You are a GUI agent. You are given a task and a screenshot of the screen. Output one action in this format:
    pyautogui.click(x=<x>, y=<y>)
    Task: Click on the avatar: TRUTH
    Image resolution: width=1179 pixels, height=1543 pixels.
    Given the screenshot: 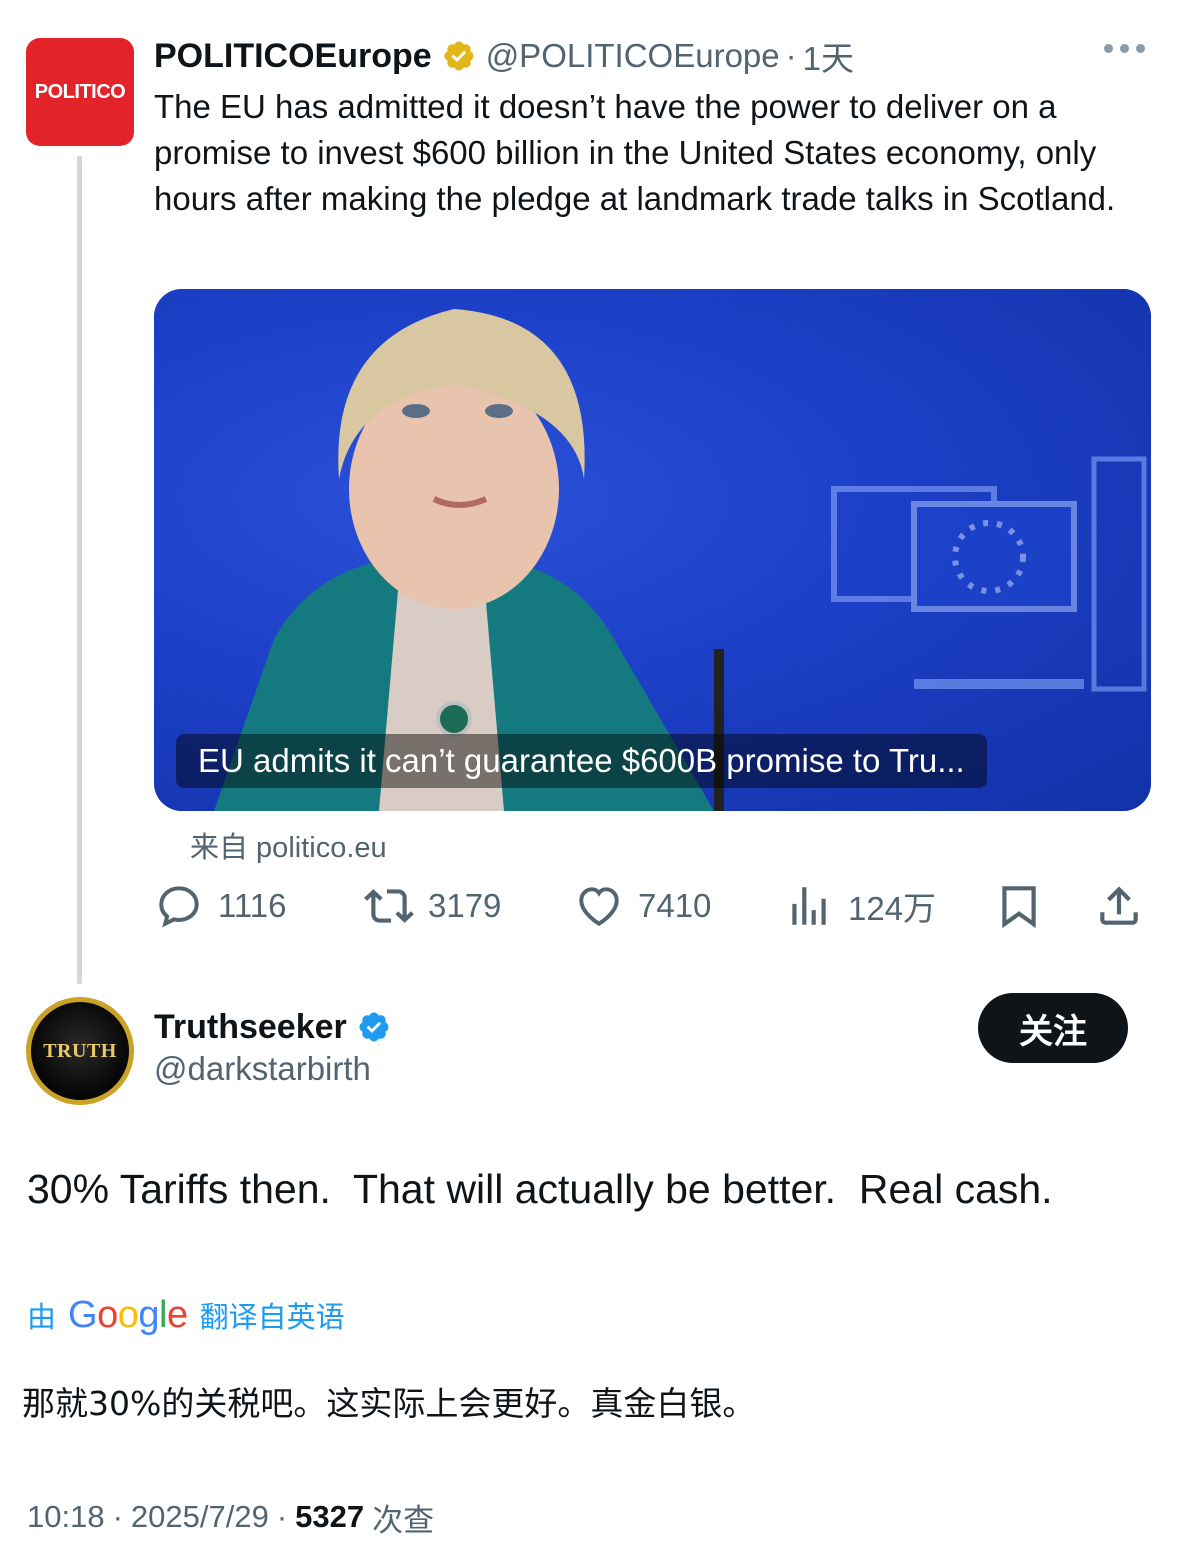 What is the action you would take?
    pyautogui.click(x=80, y=1051)
    